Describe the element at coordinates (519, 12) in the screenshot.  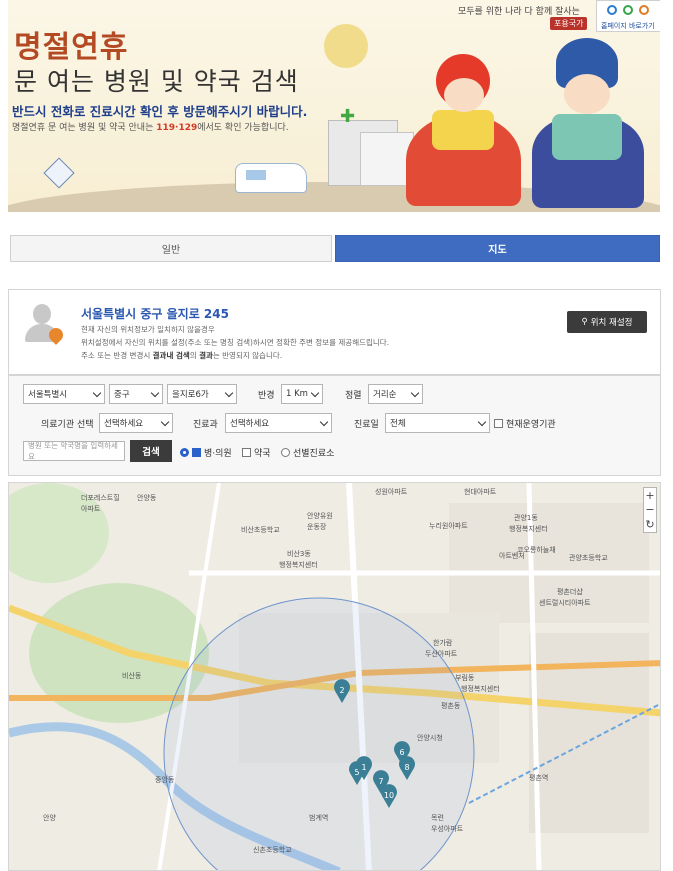
I see `government-tagline: 모두를 위한 나라 다 함께 잘사는` at that location.